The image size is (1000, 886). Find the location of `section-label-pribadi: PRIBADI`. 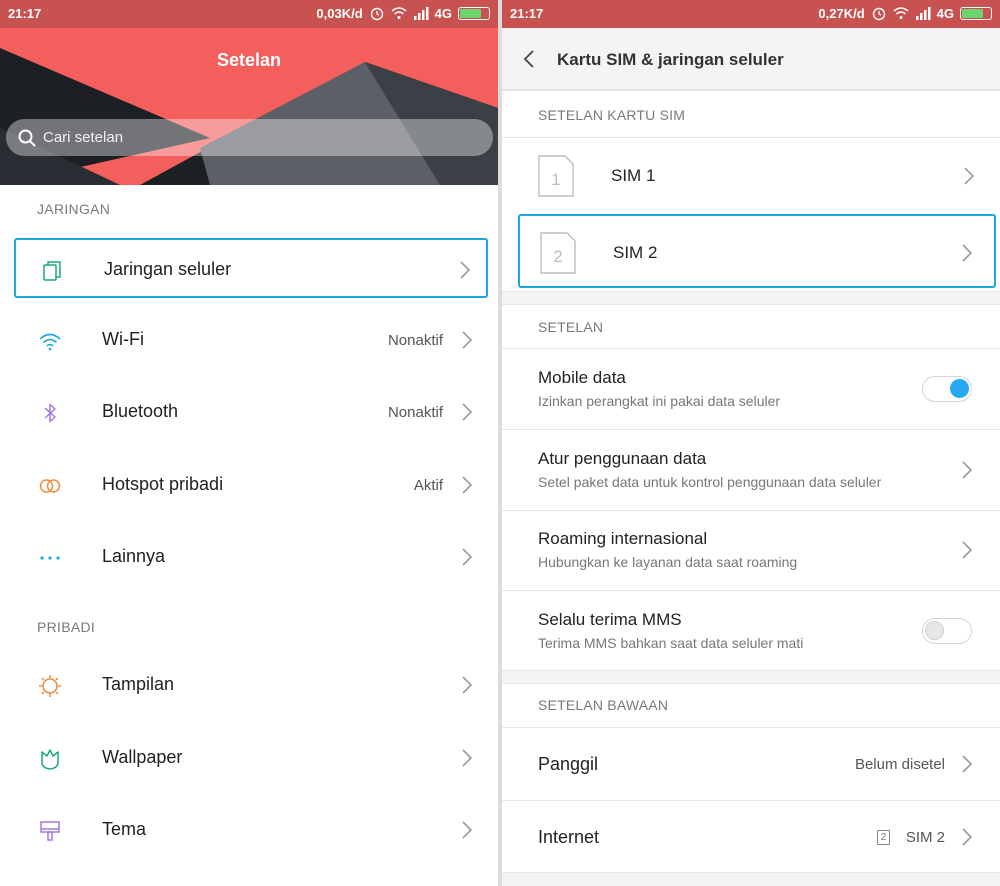

section-label-pribadi: PRIBADI is located at coordinates (66, 627).